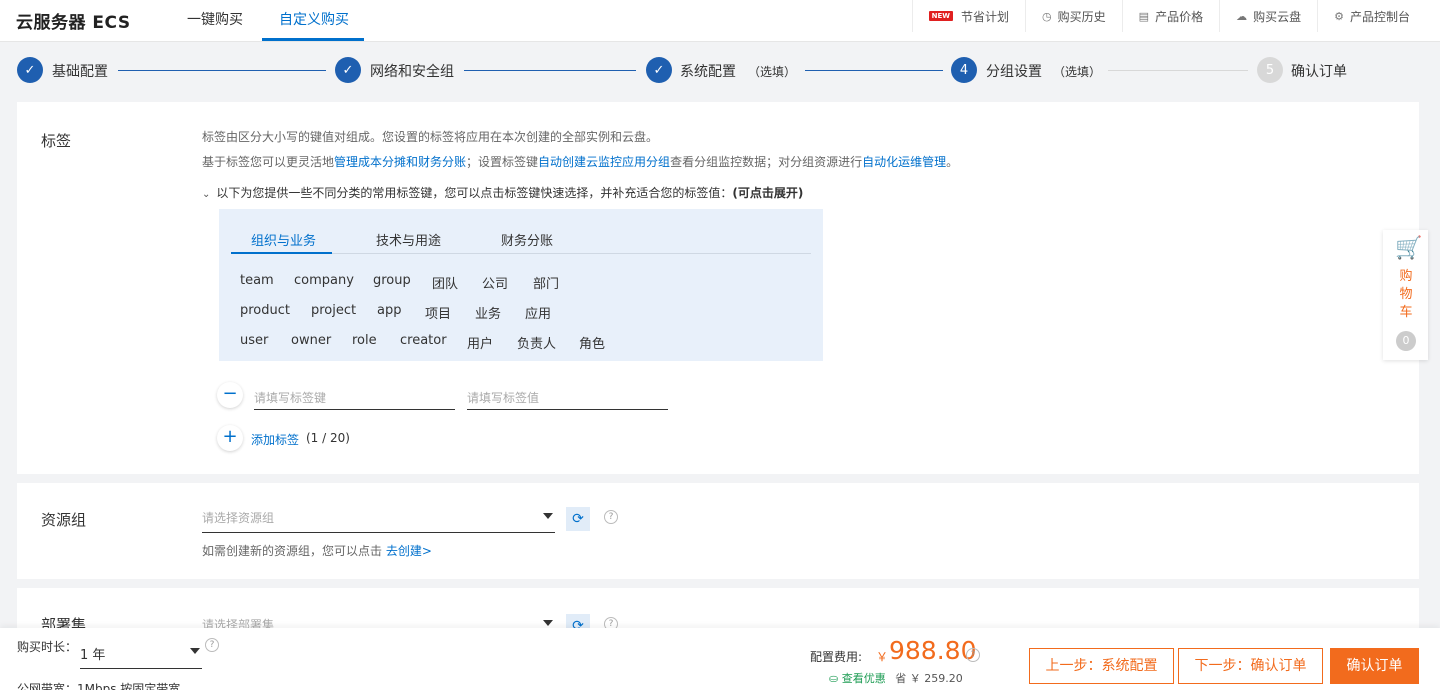 The height and width of the screenshot is (690, 1440). What do you see at coordinates (985, 16) in the screenshot?
I see `savings-plan-label: 节省计划` at bounding box center [985, 16].